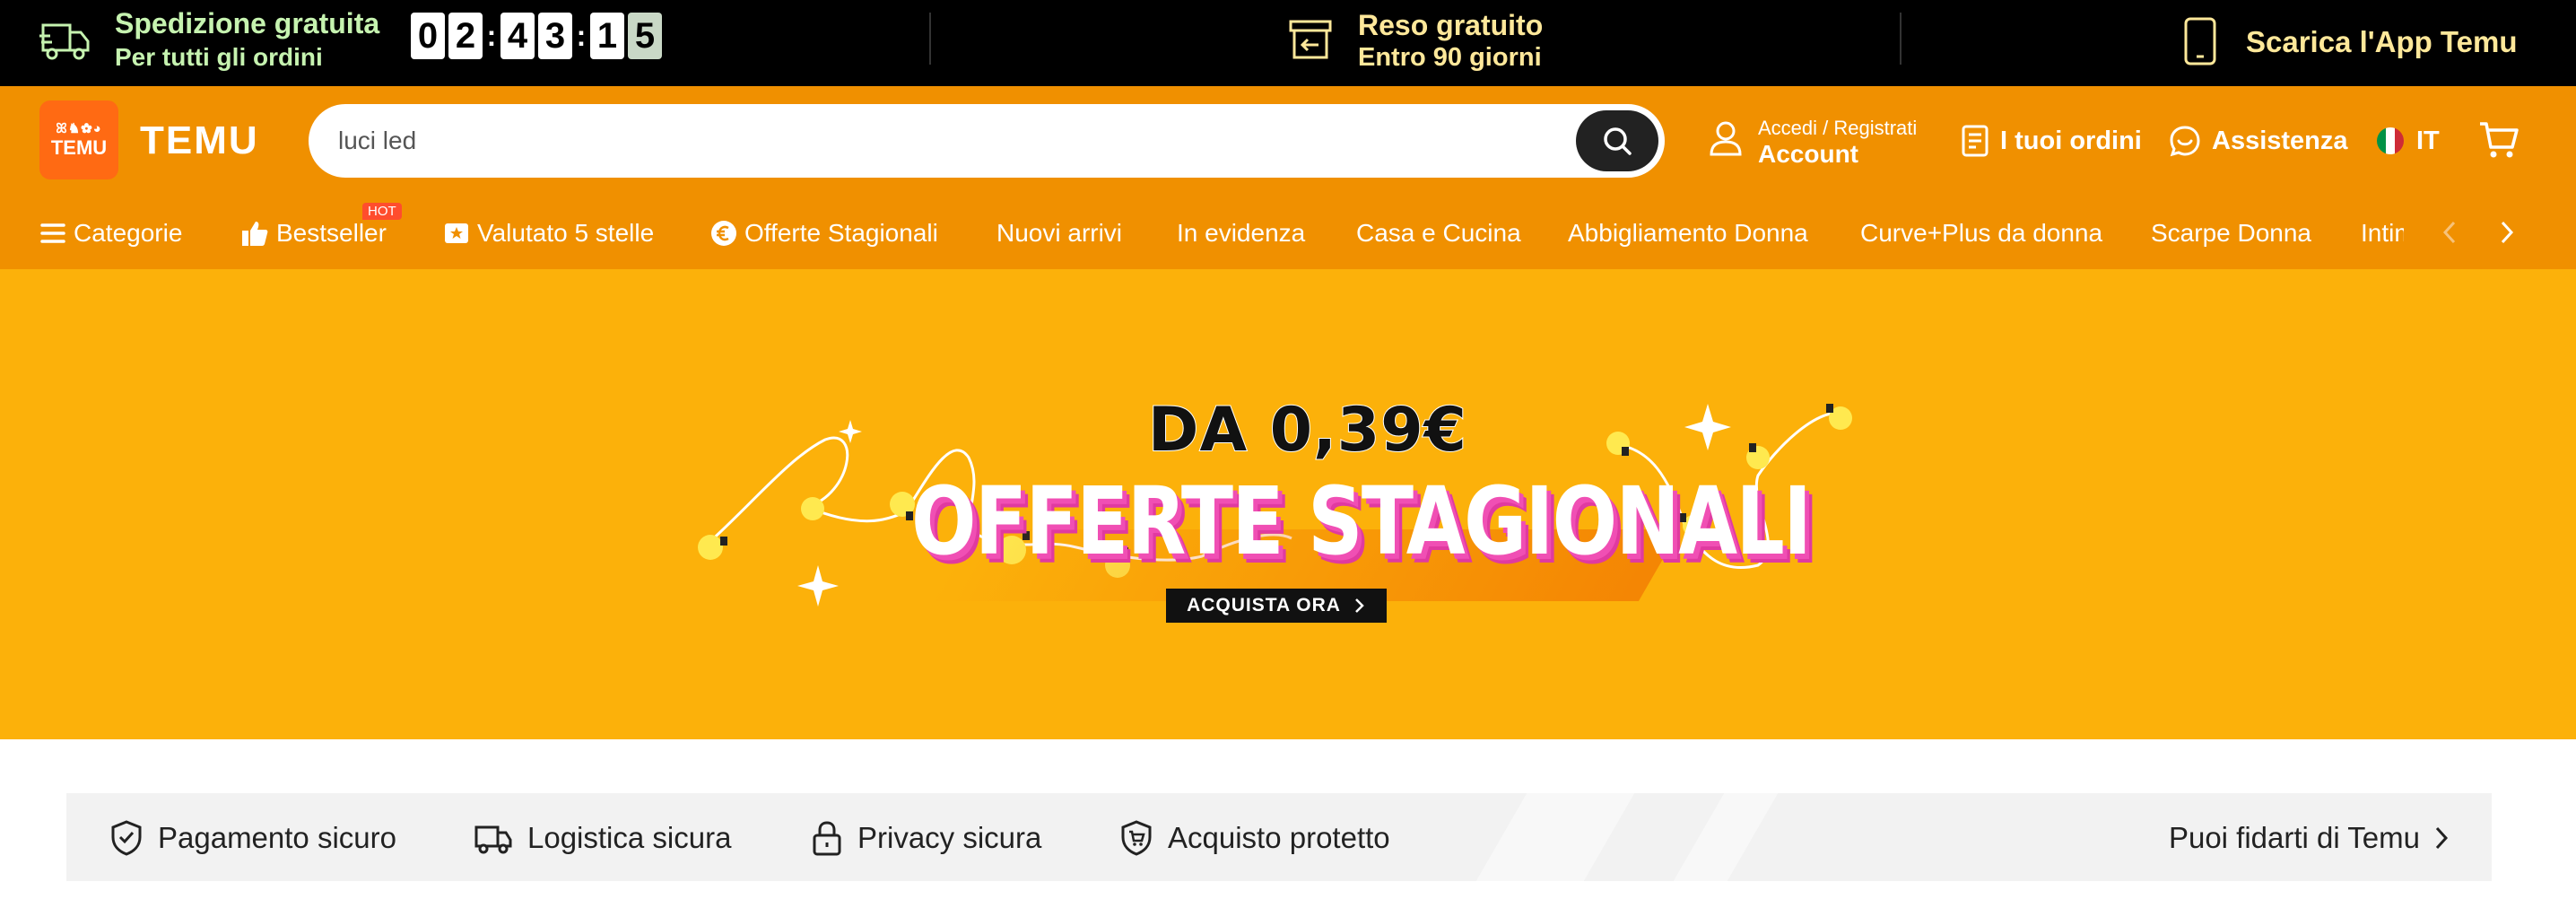 This screenshot has height=908, width=2576. I want to click on trust-label: Pagamento sicuro, so click(277, 837).